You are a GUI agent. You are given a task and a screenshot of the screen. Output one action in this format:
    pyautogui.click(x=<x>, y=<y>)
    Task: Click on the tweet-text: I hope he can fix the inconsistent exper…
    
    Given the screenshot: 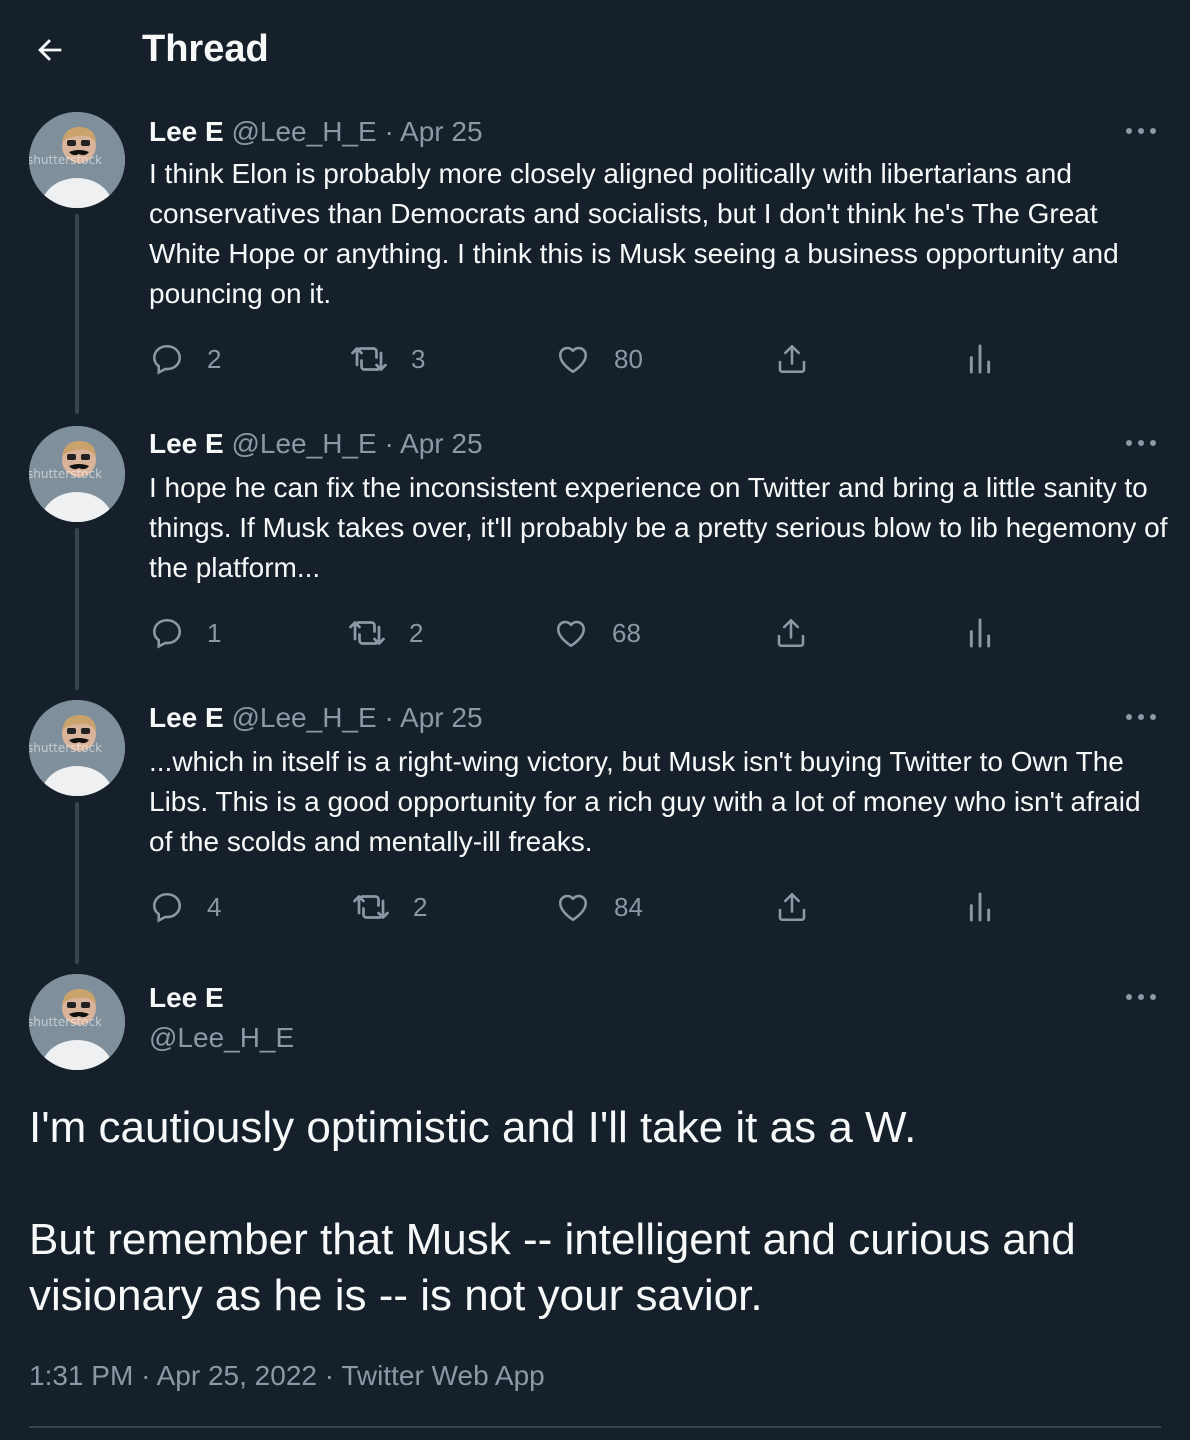 What is the action you would take?
    pyautogui.click(x=658, y=527)
    